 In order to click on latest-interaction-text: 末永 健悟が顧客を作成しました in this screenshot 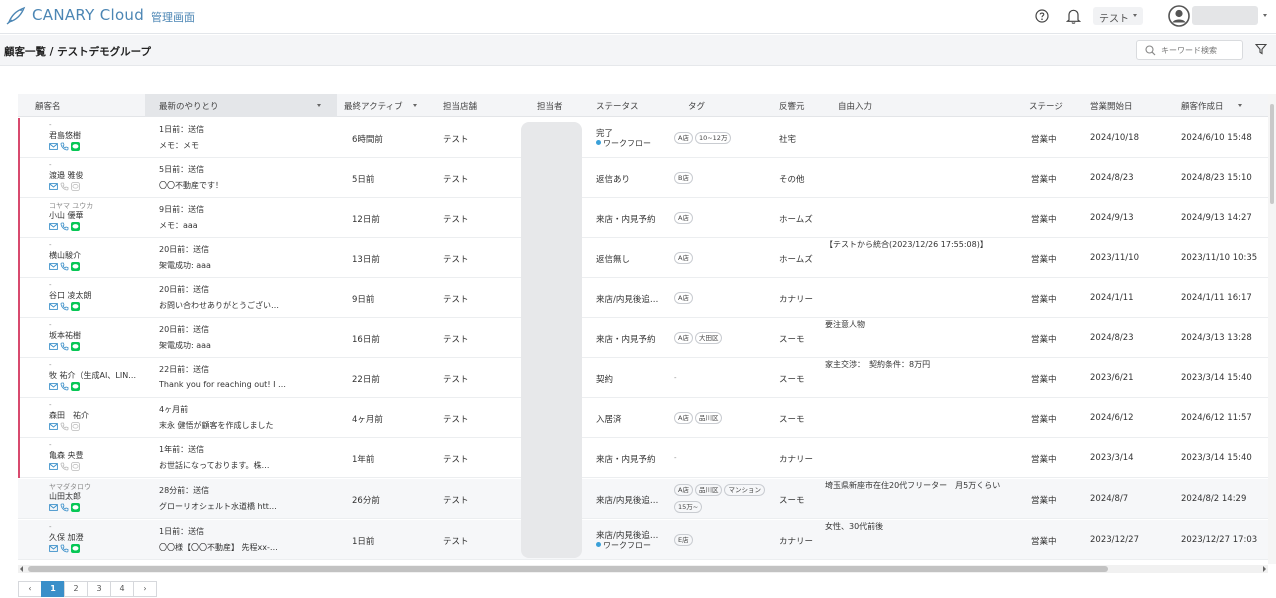, I will do `click(234, 425)`.